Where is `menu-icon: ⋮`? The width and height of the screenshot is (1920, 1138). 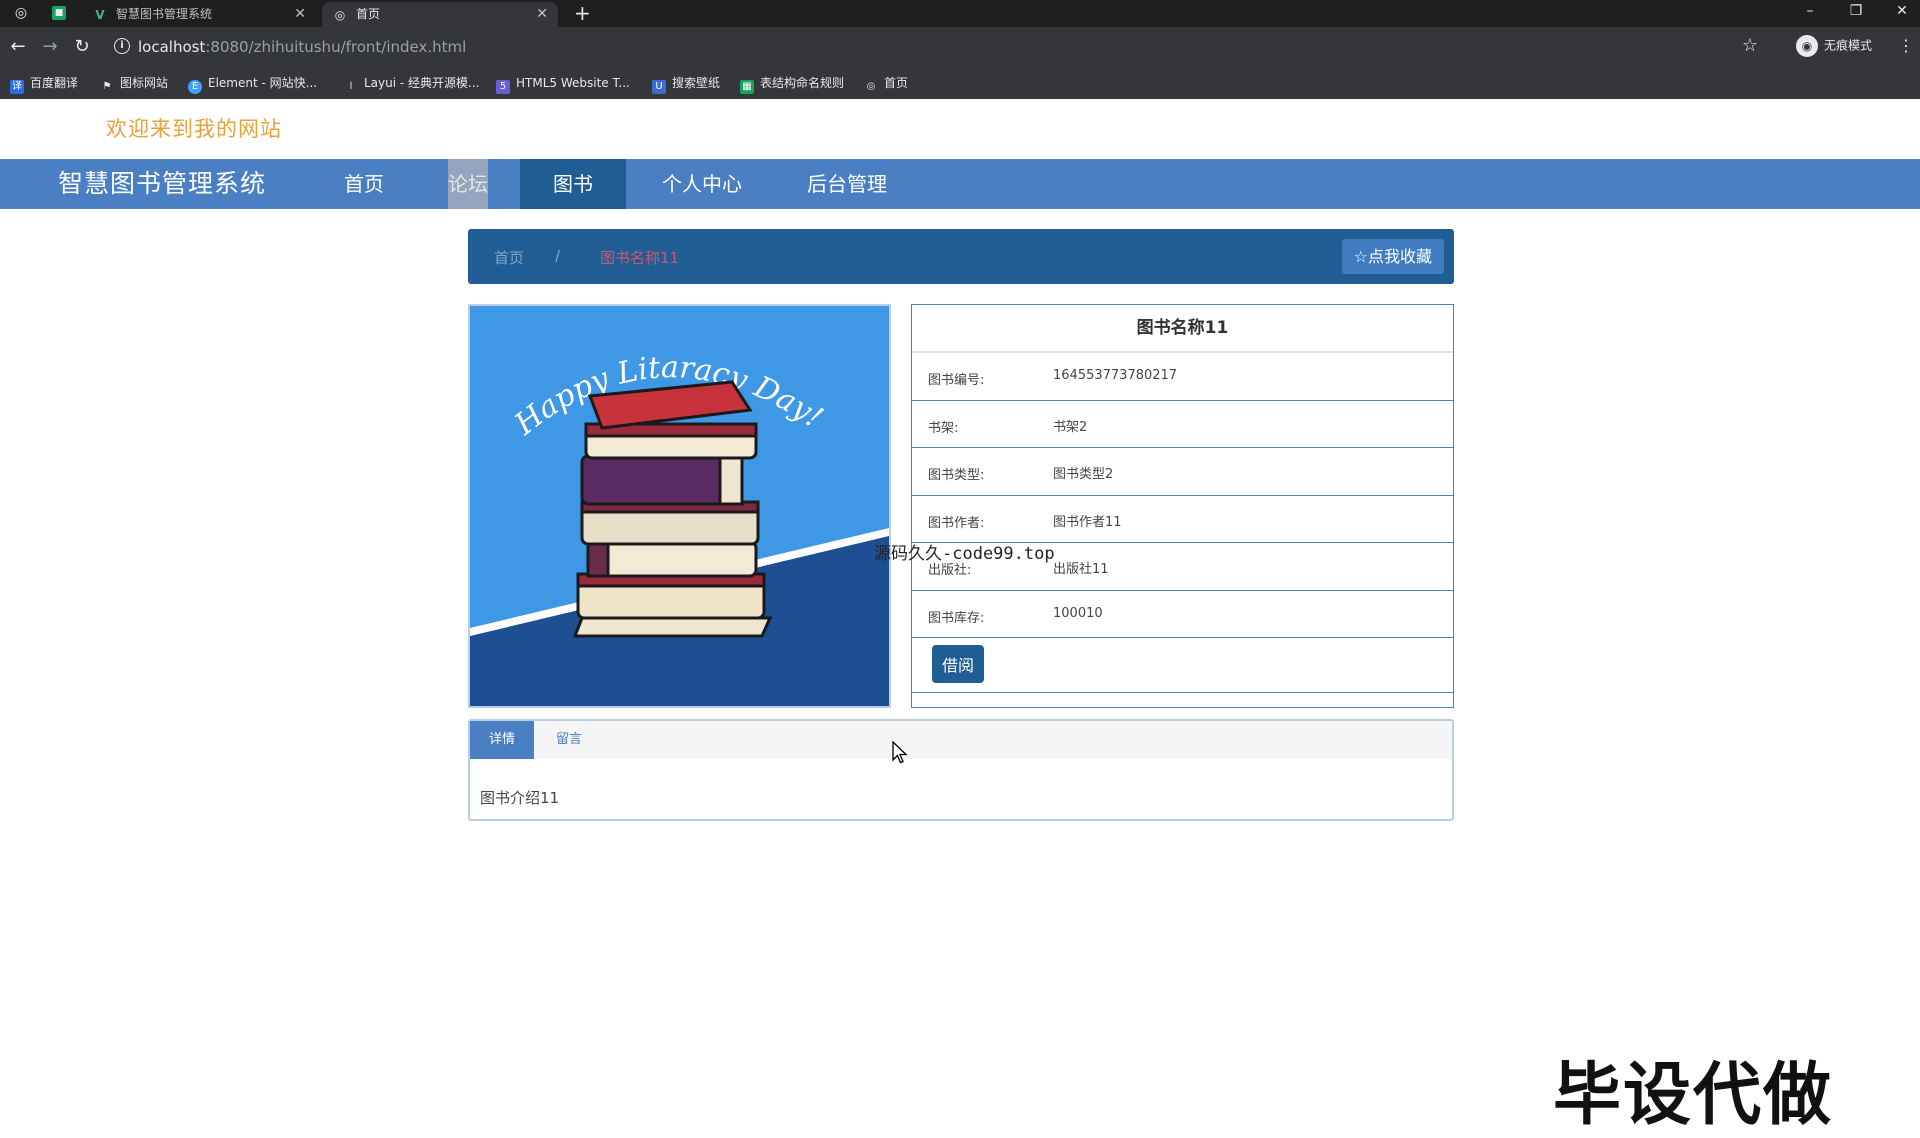 menu-icon: ⋮ is located at coordinates (1906, 45).